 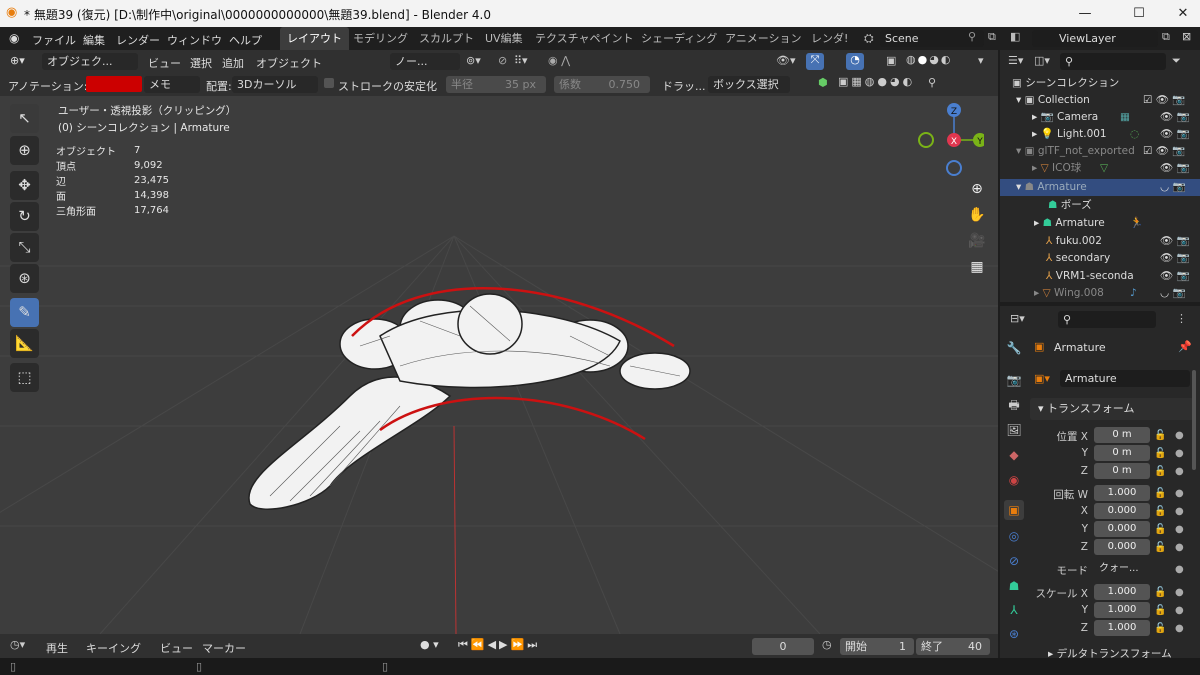 What do you see at coordinates (94, 40) in the screenshot?
I see `menu-edit: 編集` at bounding box center [94, 40].